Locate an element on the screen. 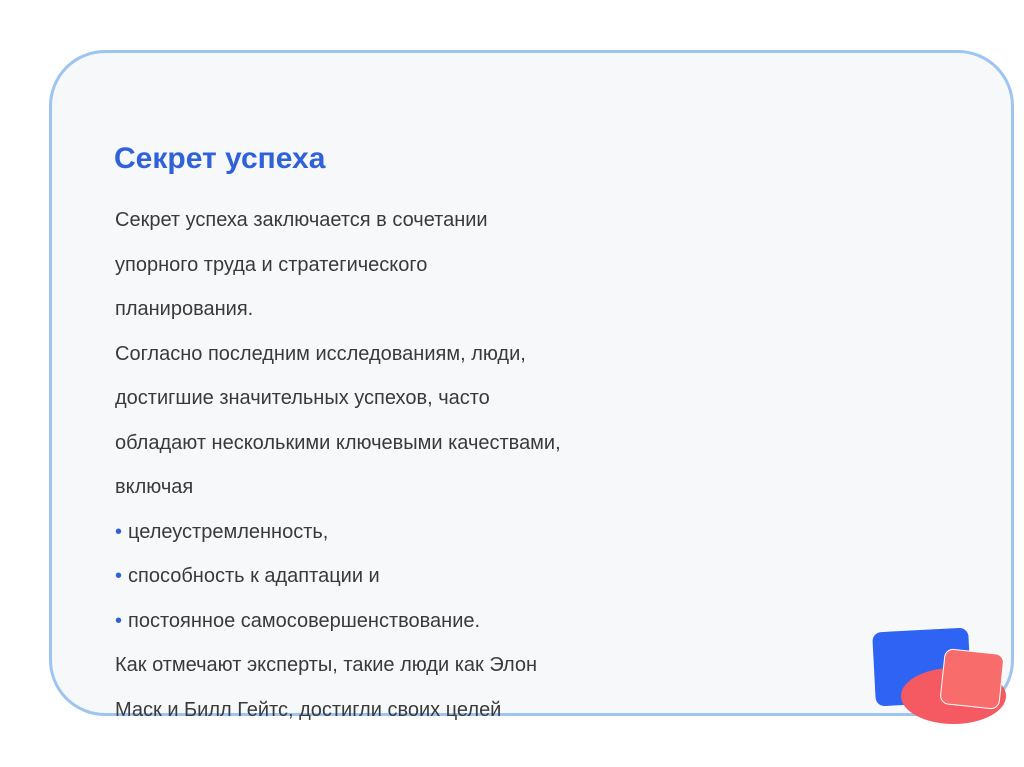  bullet-item: • постоянное самосовершенствование. is located at coordinates (338, 621).